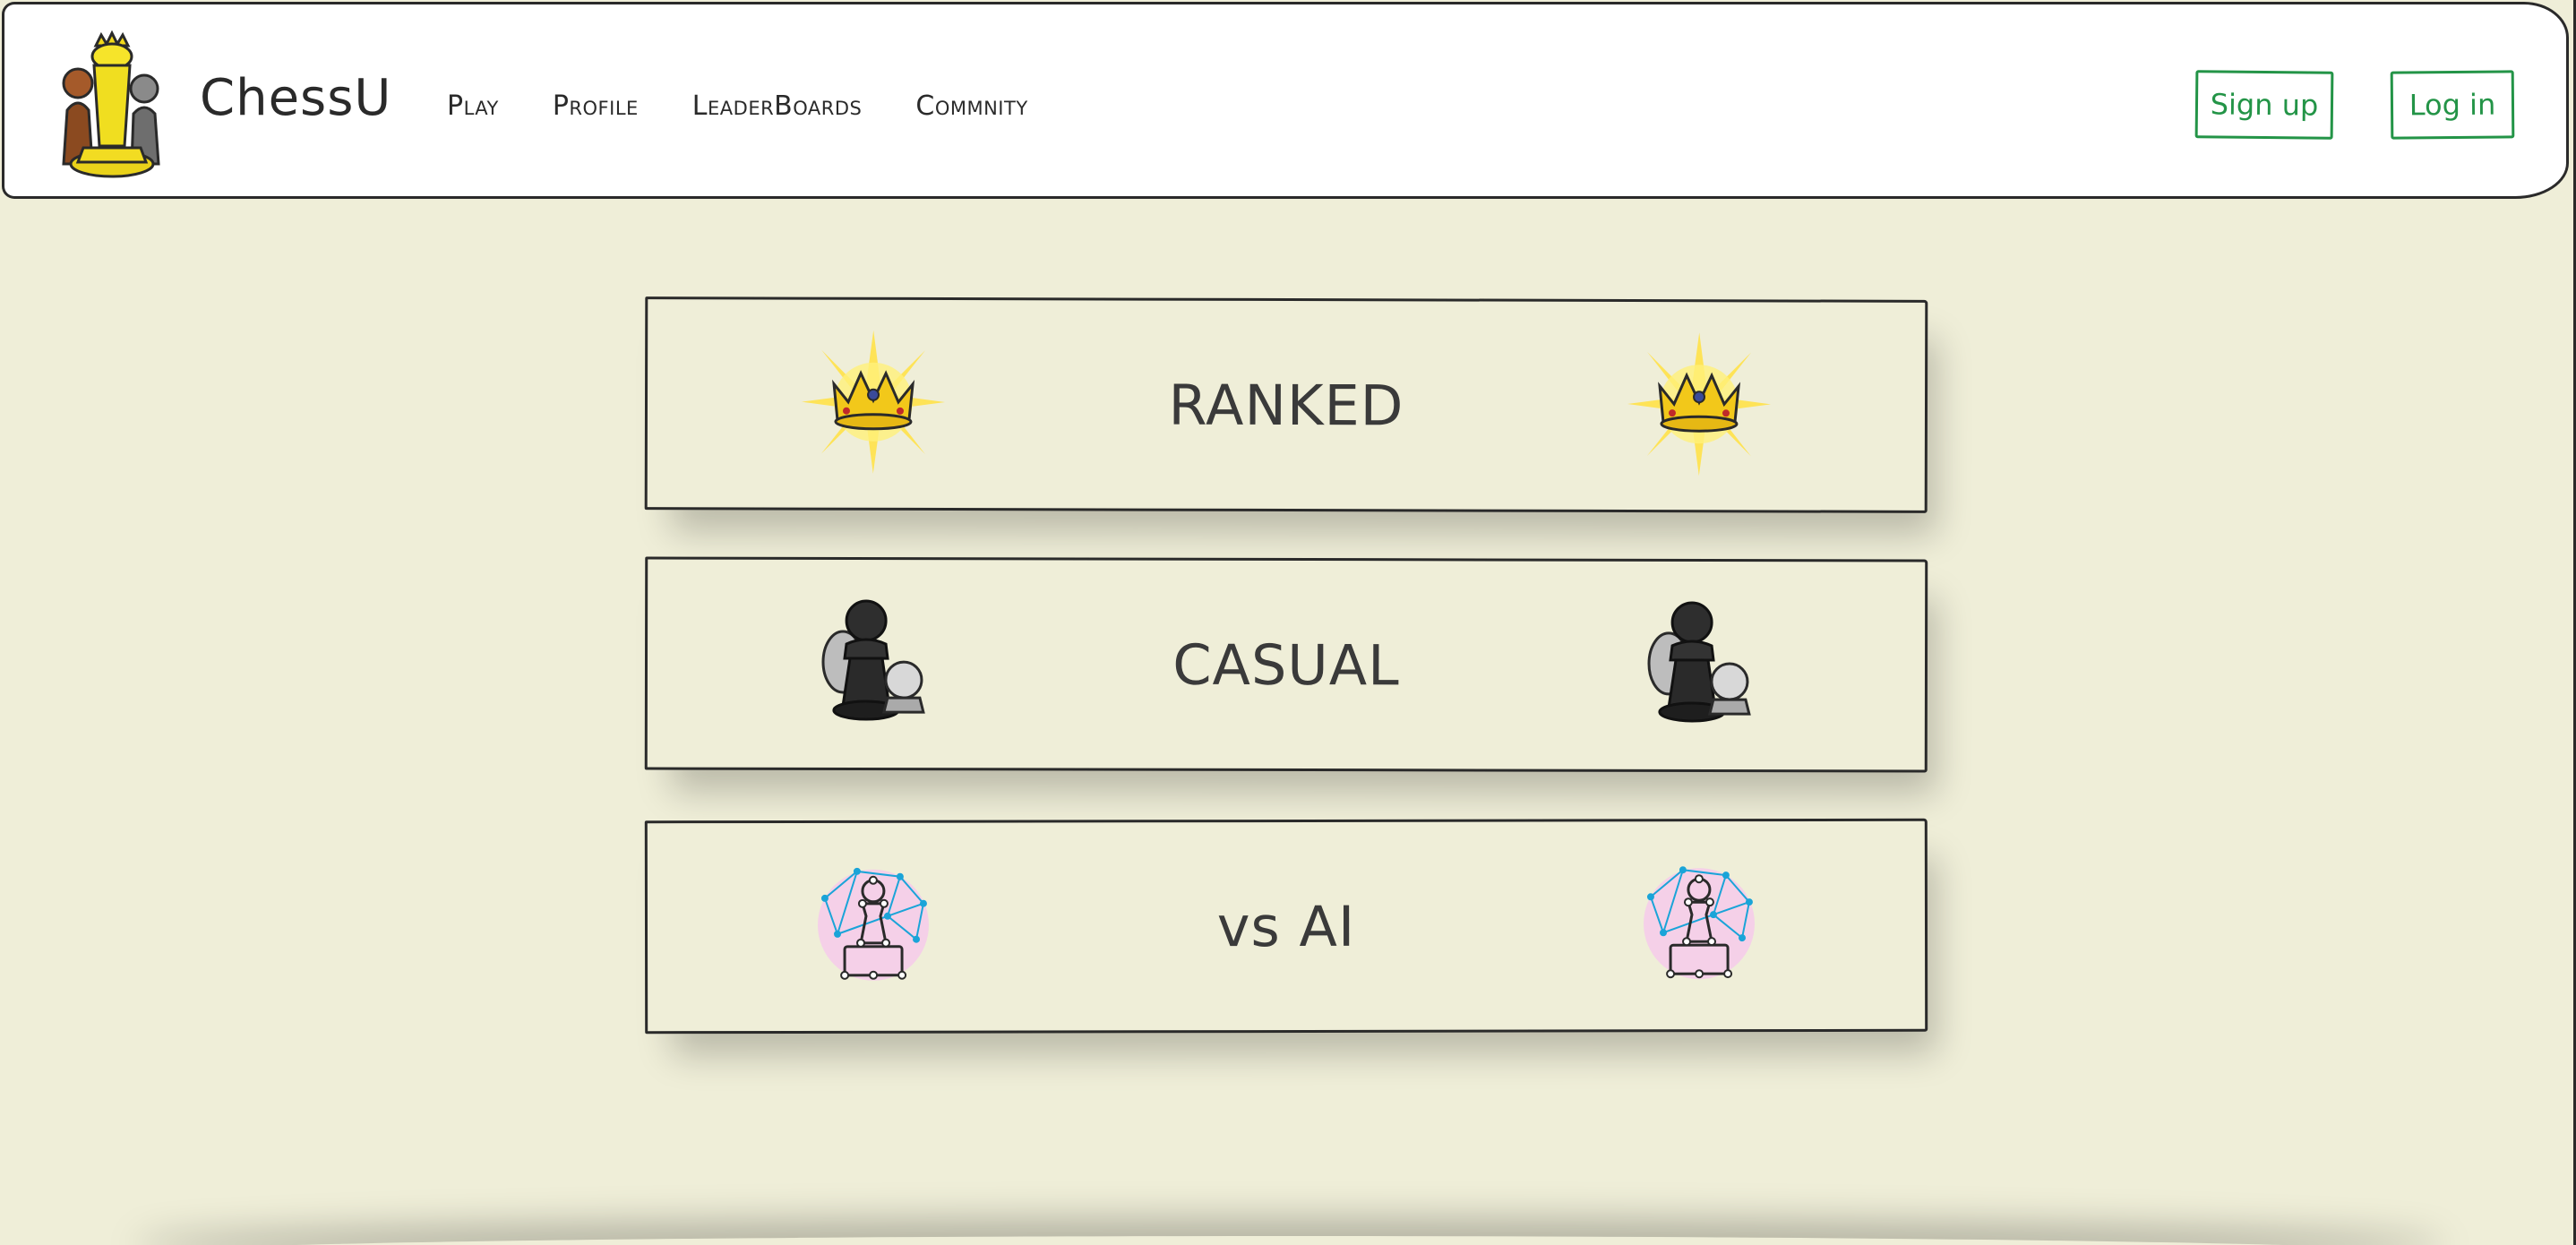 The height and width of the screenshot is (1245, 2576). What do you see at coordinates (2452, 105) in the screenshot?
I see `log-in-button: Log in` at bounding box center [2452, 105].